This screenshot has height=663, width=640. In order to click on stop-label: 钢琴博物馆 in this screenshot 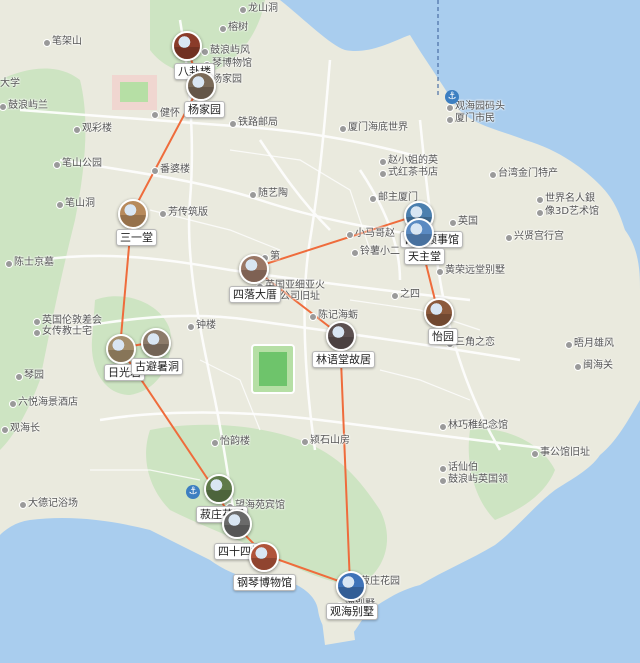, I will do `click(264, 582)`.